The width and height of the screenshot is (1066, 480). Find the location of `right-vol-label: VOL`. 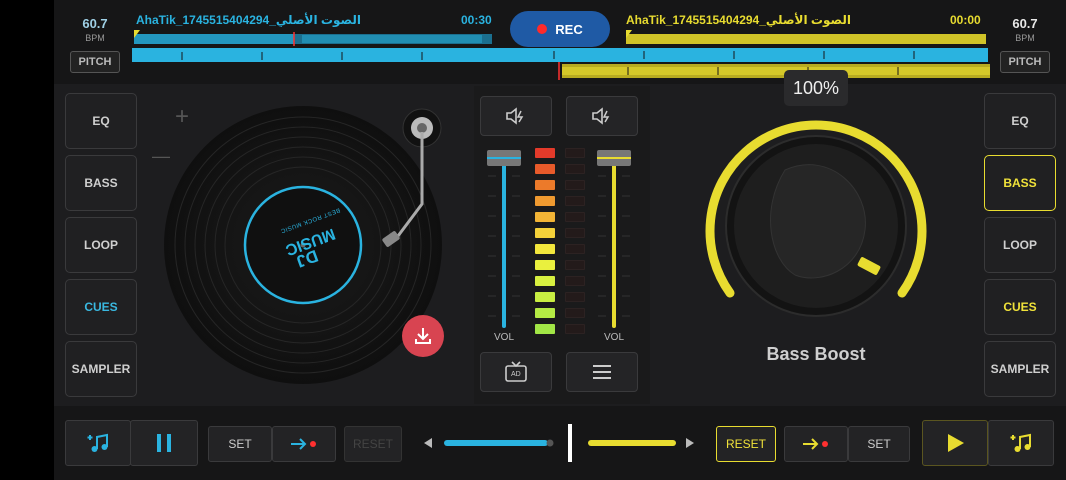

right-vol-label: VOL is located at coordinates (614, 337).